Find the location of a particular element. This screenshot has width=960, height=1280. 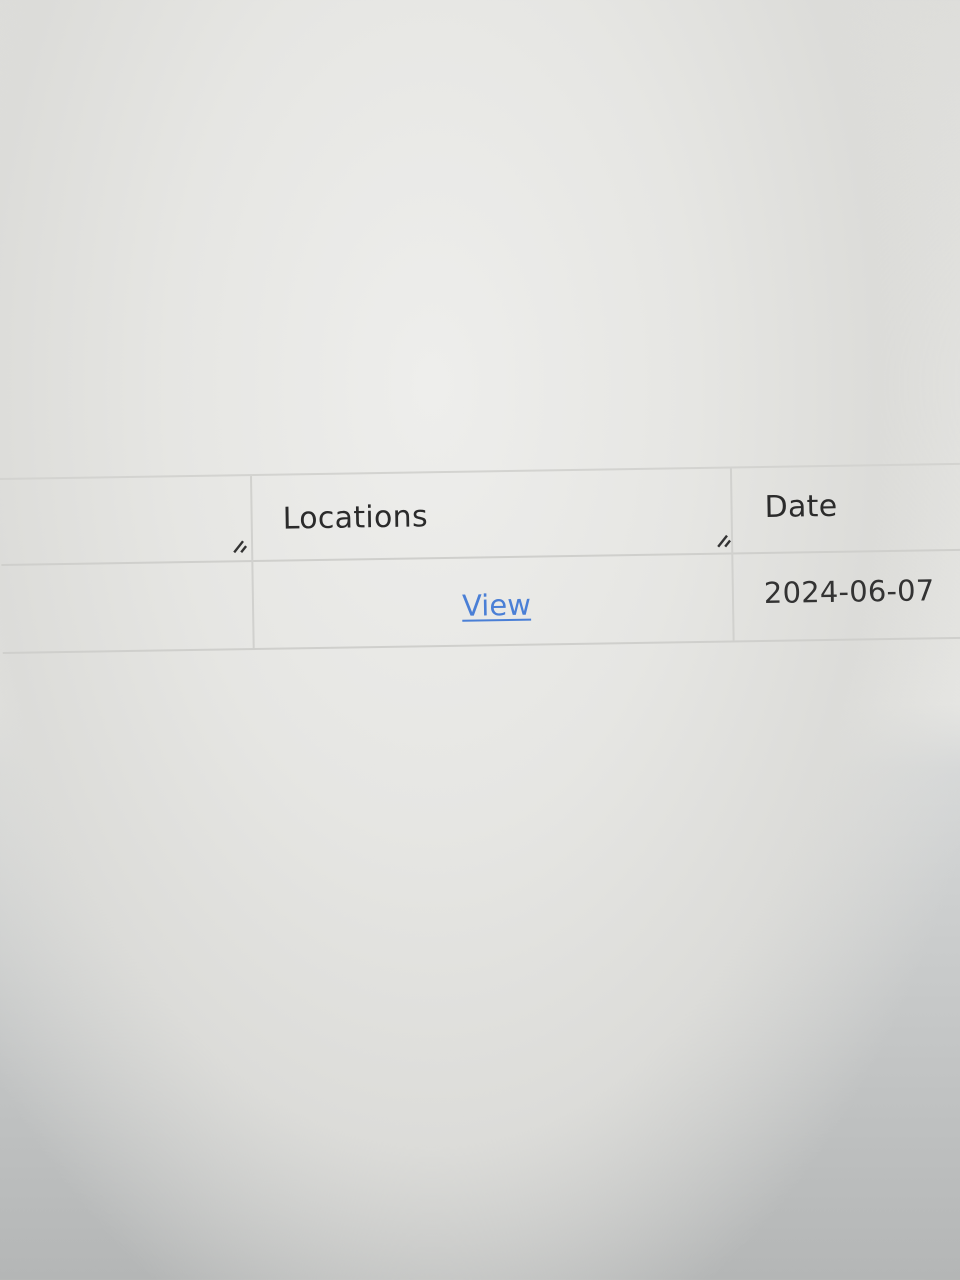

table-cell-locations: View is located at coordinates (495, 600).